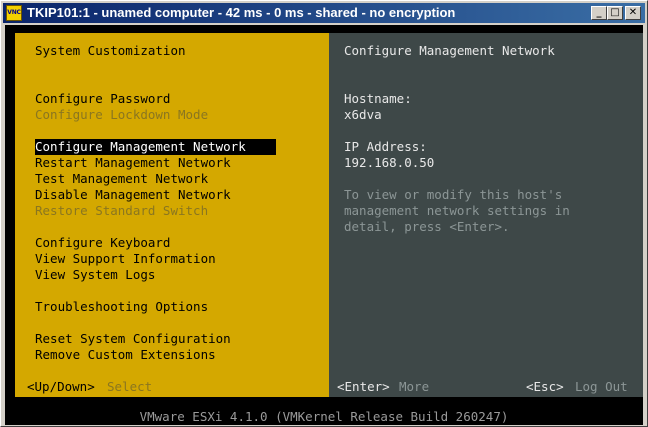 This screenshot has height=427, width=648. What do you see at coordinates (121, 307) in the screenshot?
I see `menu-item-troubleshooting-options: Troubleshooting Options` at bounding box center [121, 307].